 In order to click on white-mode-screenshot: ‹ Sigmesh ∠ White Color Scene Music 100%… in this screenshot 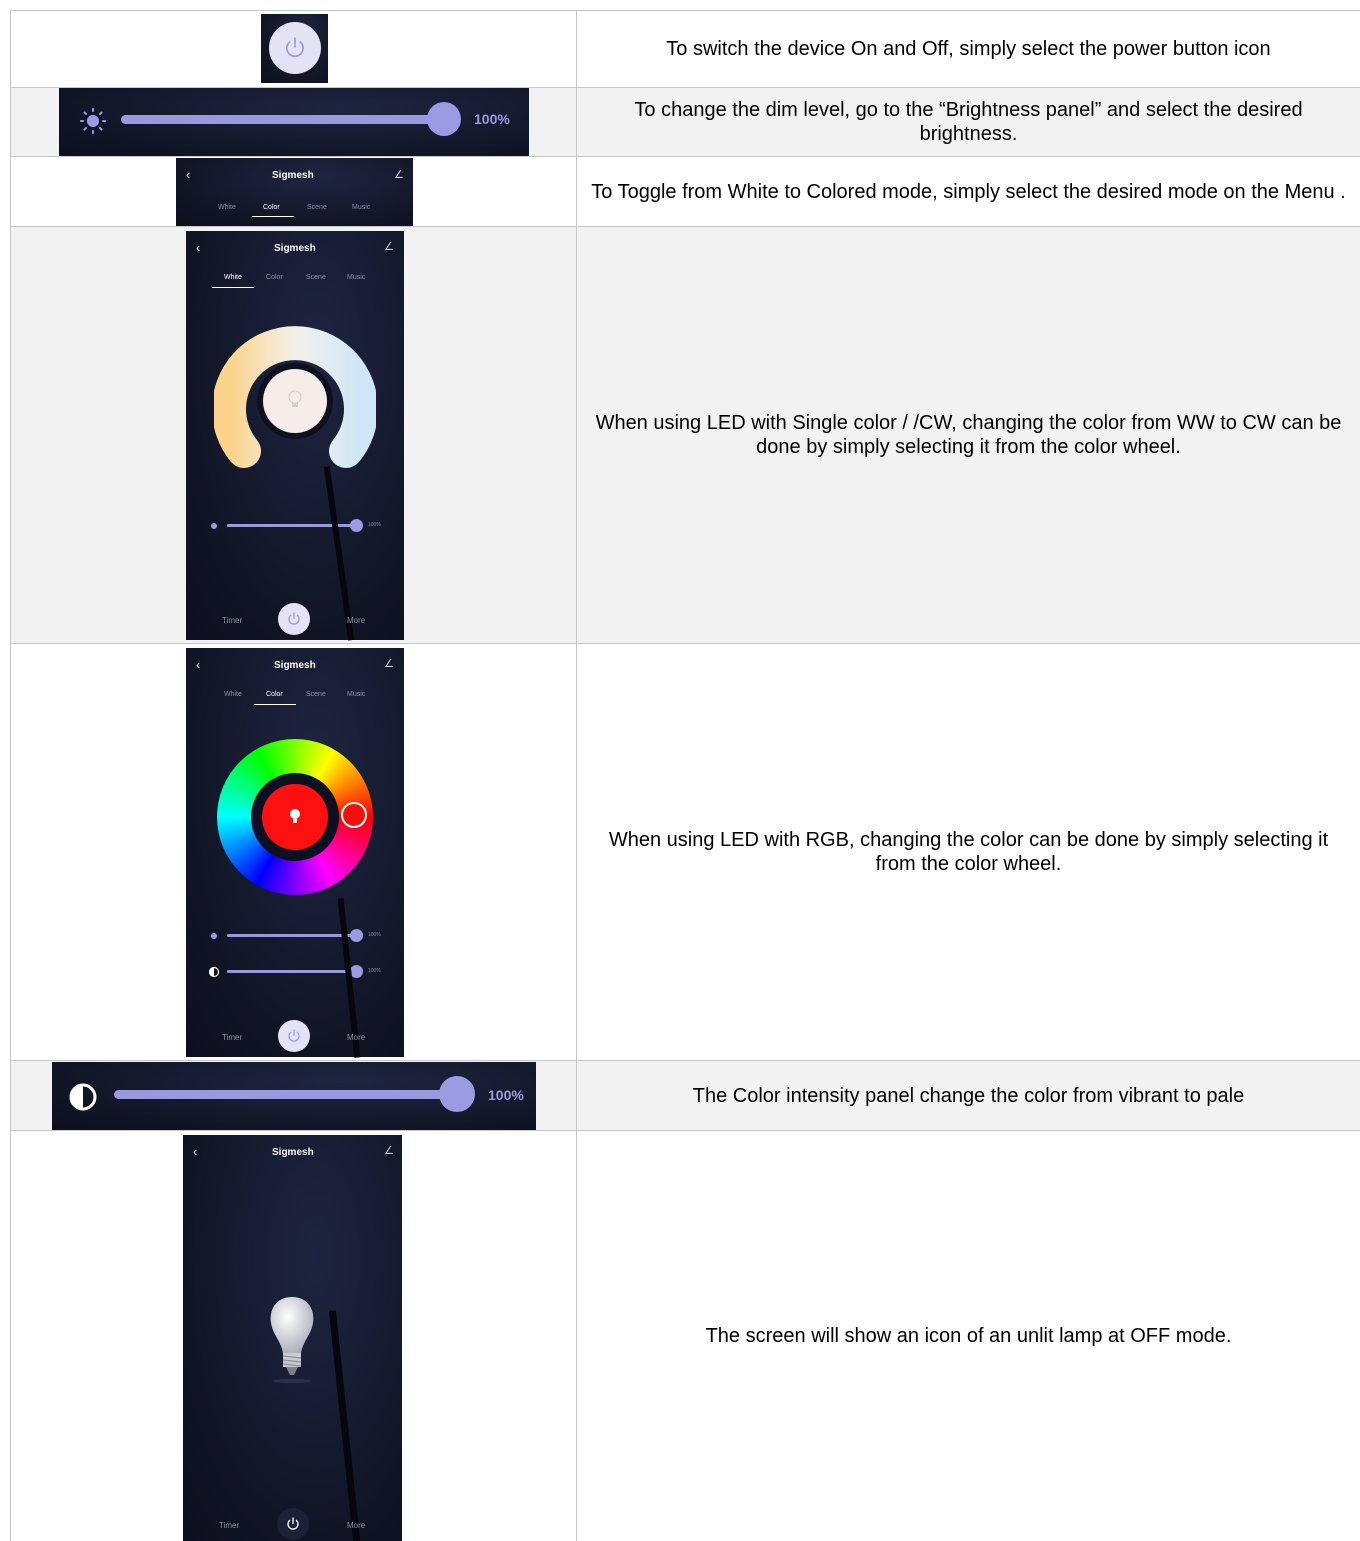, I will do `click(295, 436)`.